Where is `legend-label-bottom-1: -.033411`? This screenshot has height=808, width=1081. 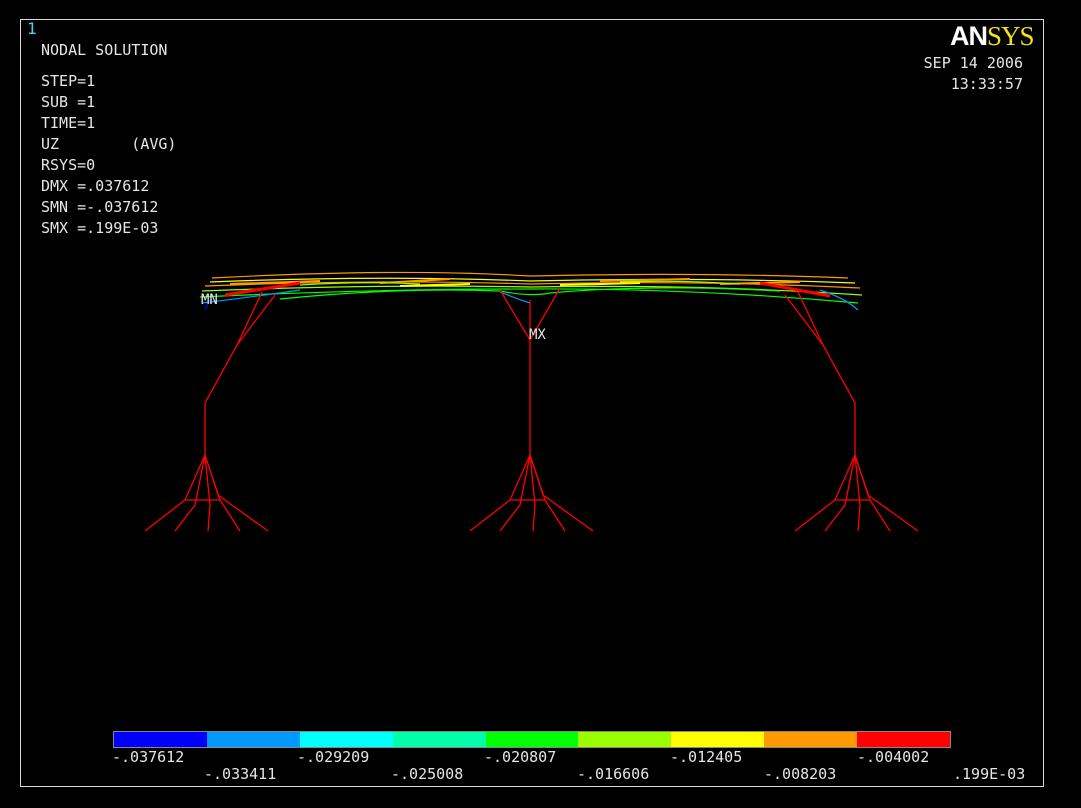 legend-label-bottom-1: -.033411 is located at coordinates (240, 774).